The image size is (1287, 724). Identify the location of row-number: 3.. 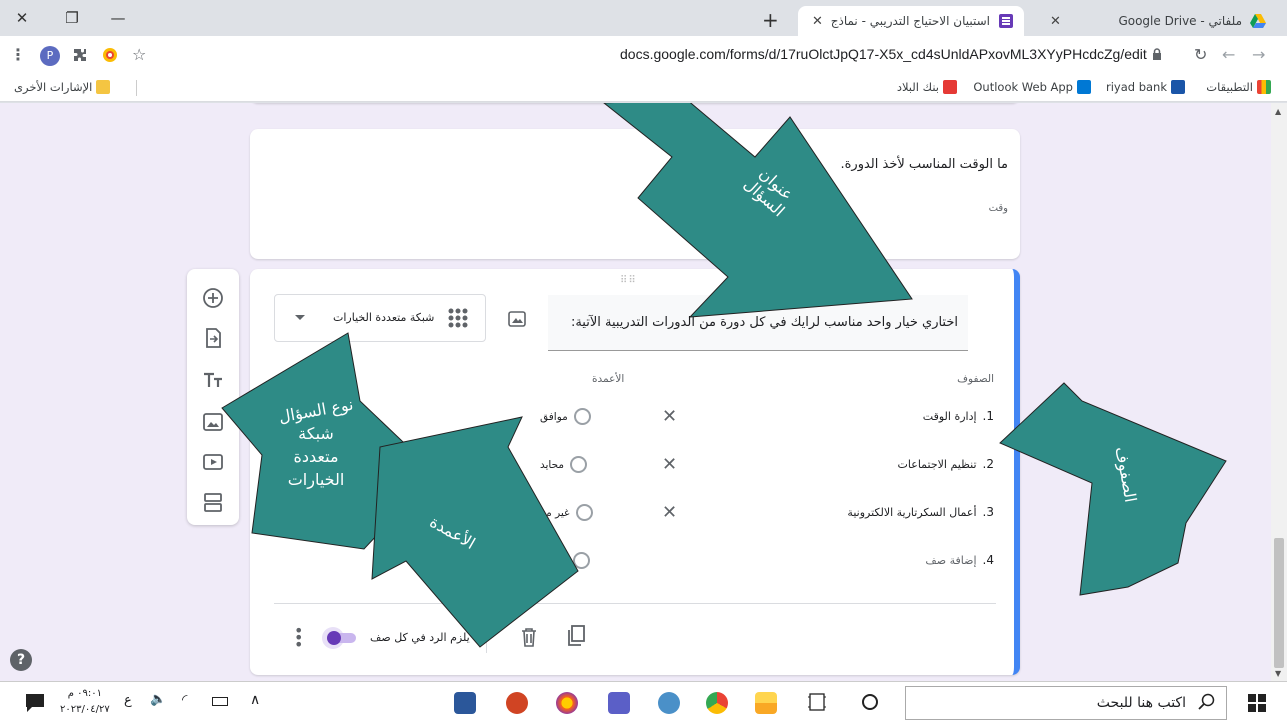
(988, 512).